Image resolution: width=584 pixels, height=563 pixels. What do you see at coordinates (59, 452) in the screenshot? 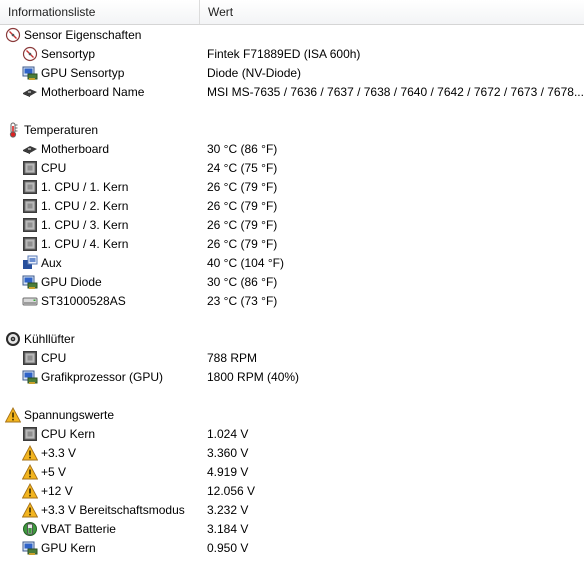
I see `item-label: +3.3 V` at bounding box center [59, 452].